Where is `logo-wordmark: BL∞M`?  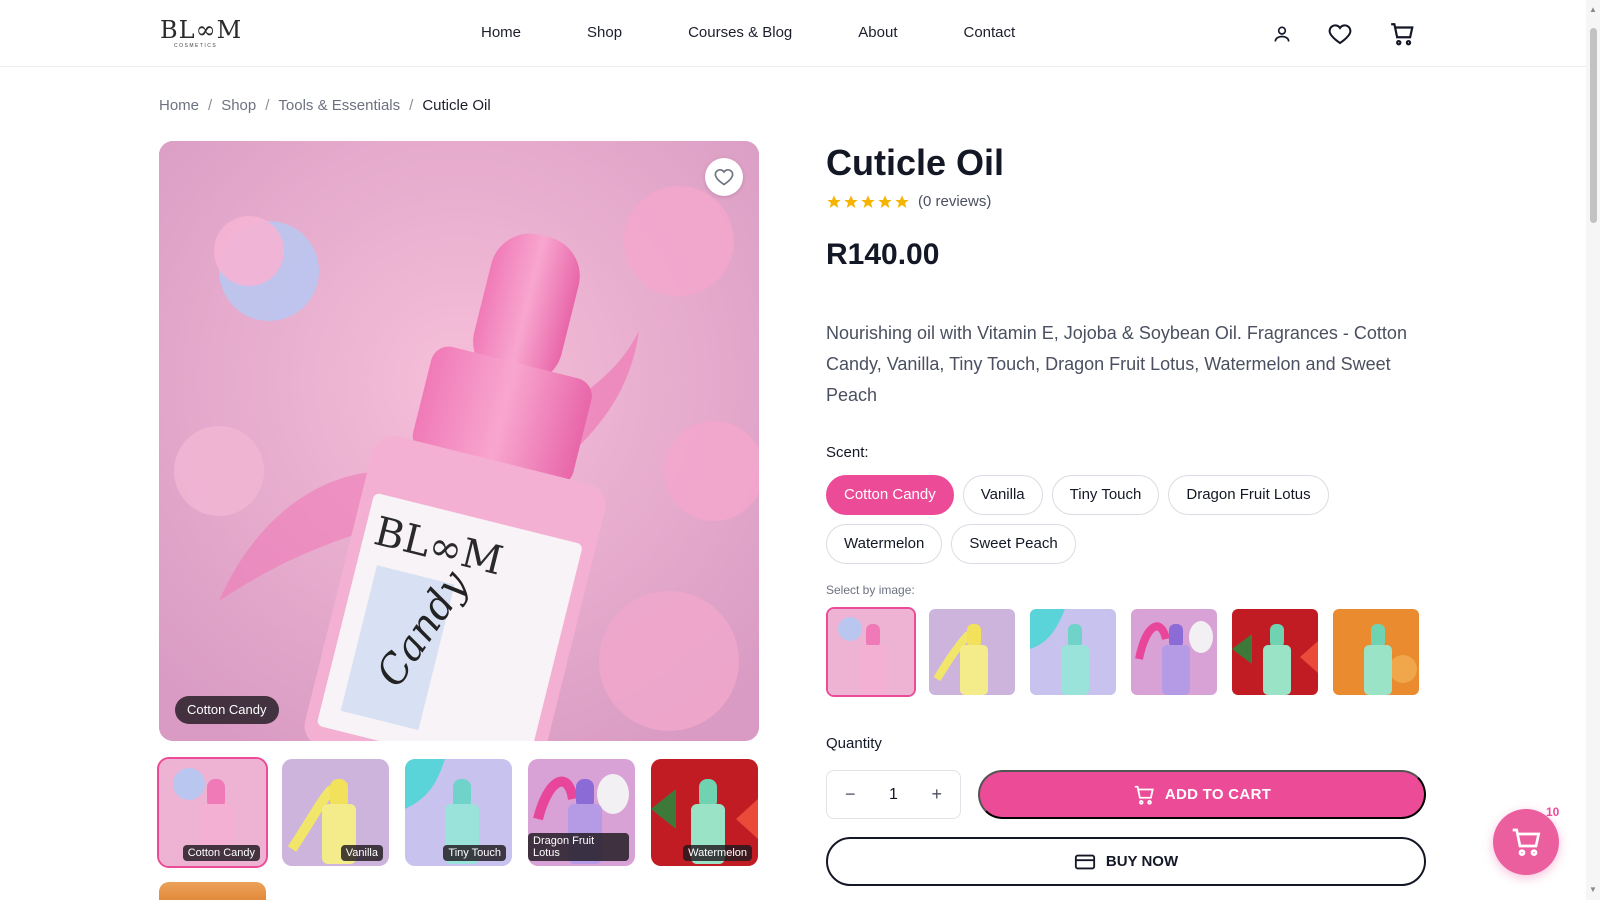 logo-wordmark: BL∞M is located at coordinates (201, 30).